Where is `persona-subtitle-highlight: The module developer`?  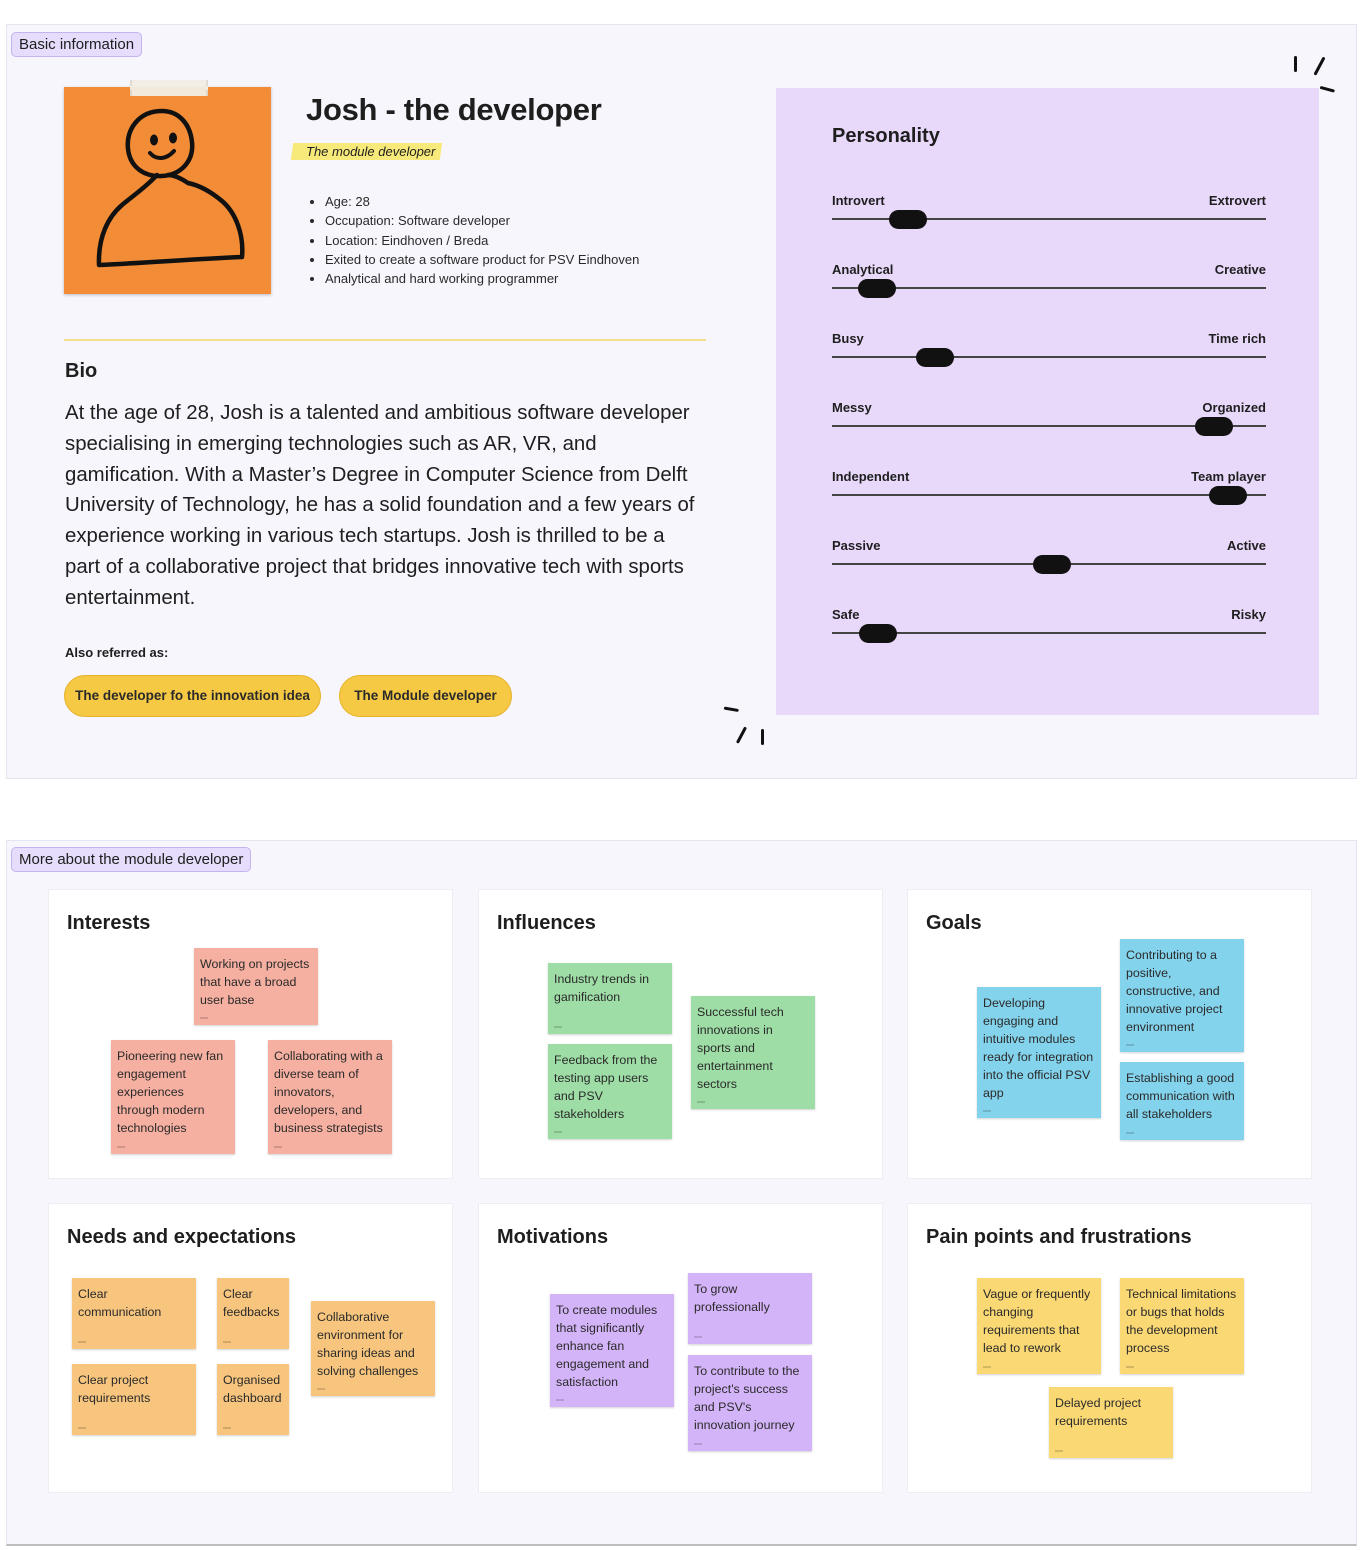
persona-subtitle-highlight: The module developer is located at coordinates (366, 151).